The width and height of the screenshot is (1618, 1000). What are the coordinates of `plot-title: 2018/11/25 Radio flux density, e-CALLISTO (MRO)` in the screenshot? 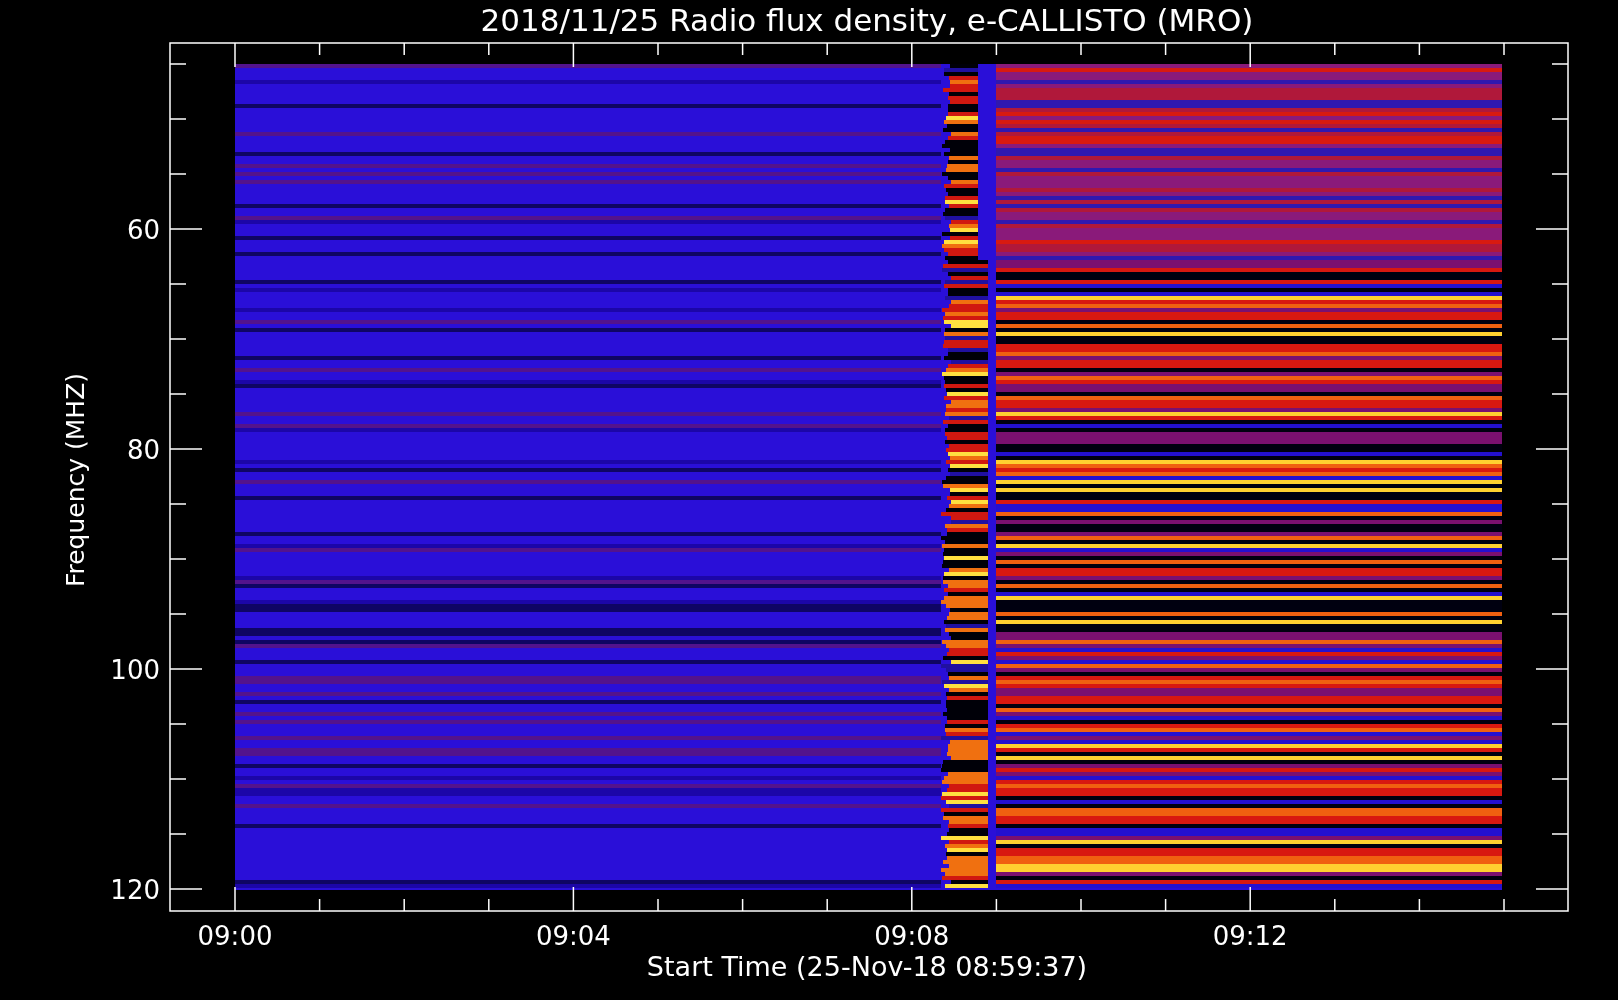 It's located at (867, 20).